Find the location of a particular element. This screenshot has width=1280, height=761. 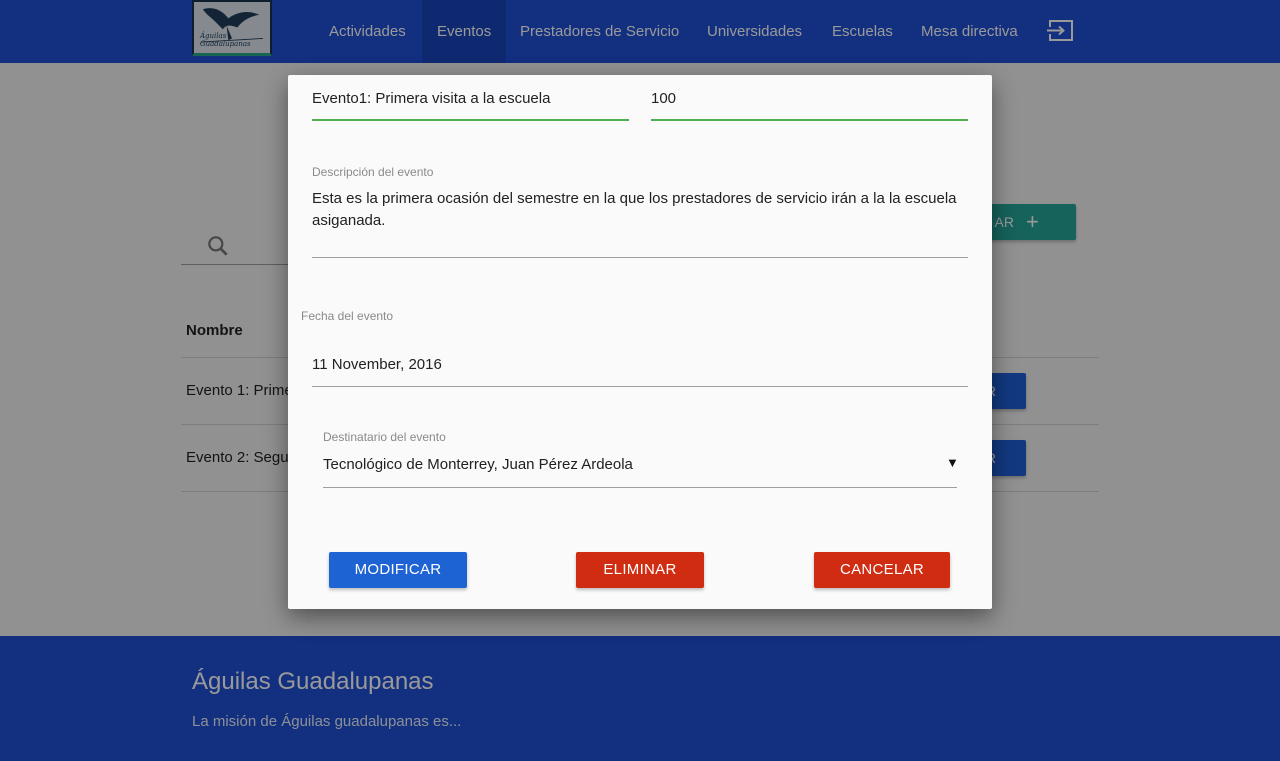

event-name-underline is located at coordinates (470, 120).